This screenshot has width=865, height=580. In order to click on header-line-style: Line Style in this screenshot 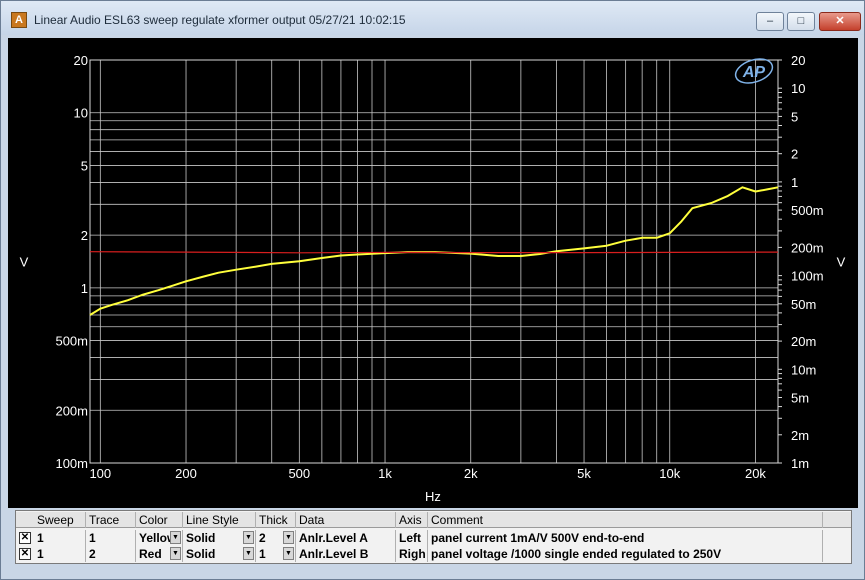, I will do `click(219, 520)`.